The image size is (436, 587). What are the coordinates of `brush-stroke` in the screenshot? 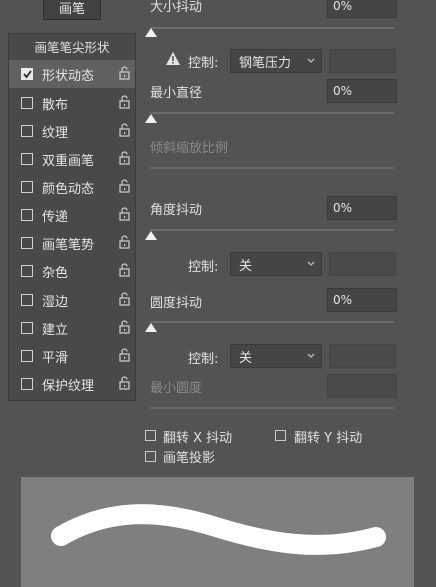 It's located at (218, 529).